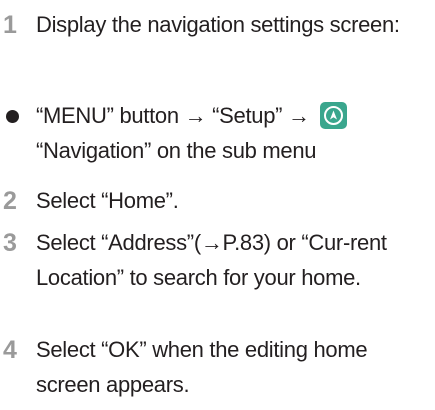 Image resolution: width=435 pixels, height=410 pixels. What do you see at coordinates (10, 243) in the screenshot?
I see `step-number: 3` at bounding box center [10, 243].